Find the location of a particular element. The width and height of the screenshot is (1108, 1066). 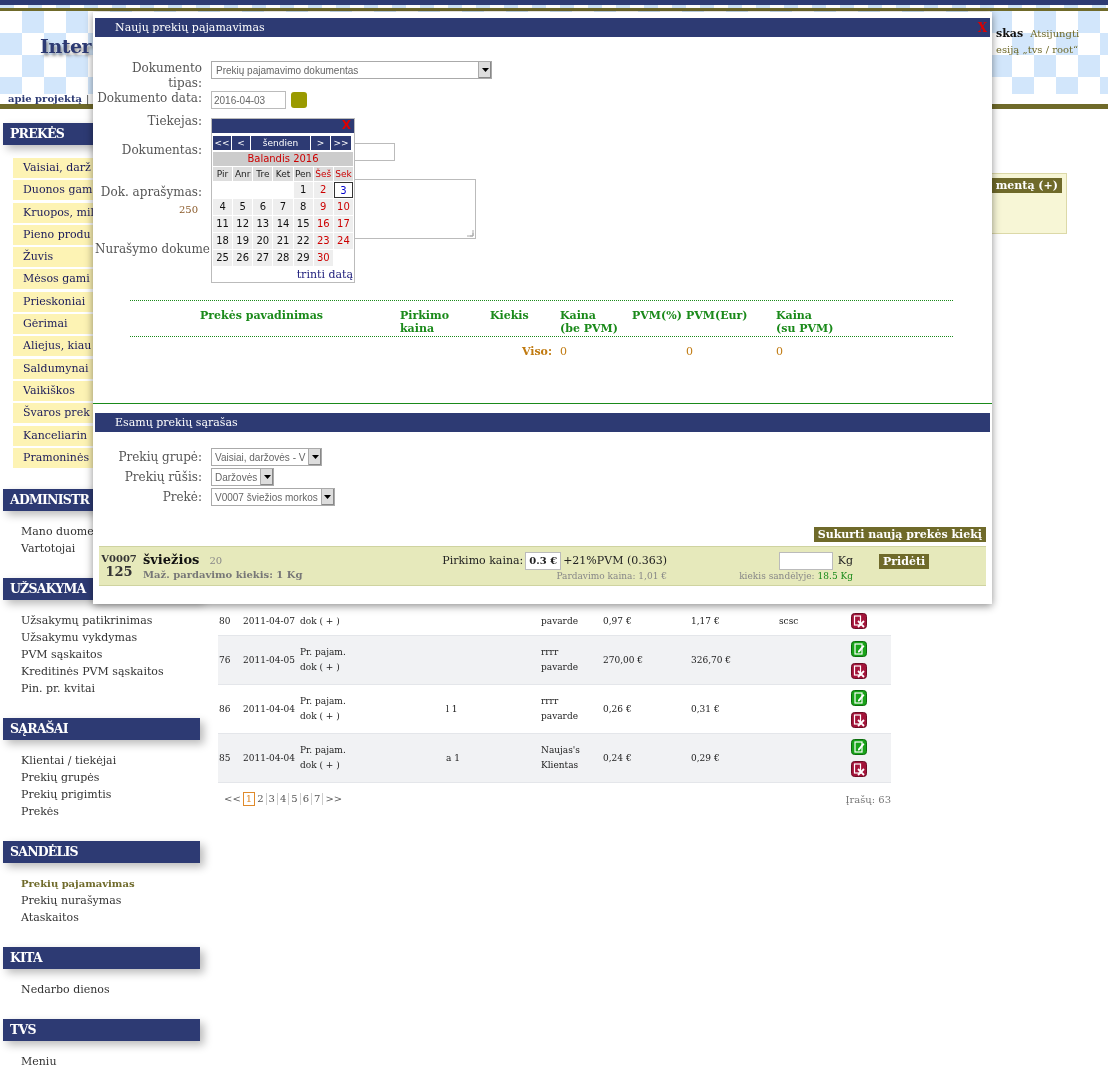

calendar-day: 4 is located at coordinates (223, 207).